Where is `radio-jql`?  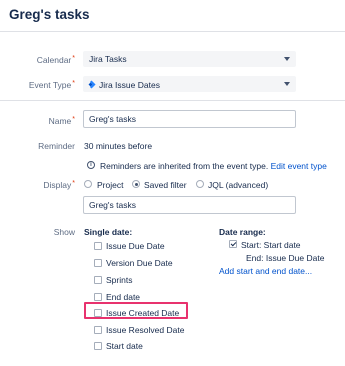 radio-jql is located at coordinates (200, 184).